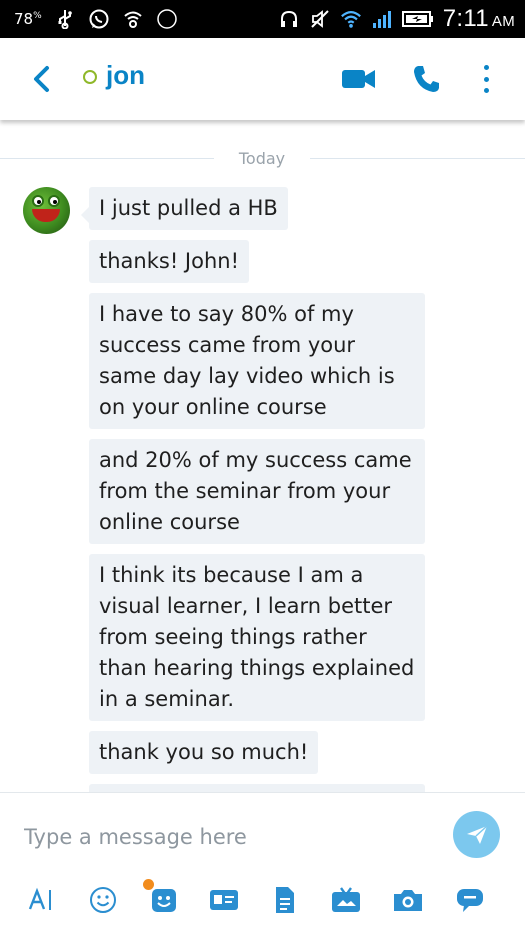 This screenshot has width=525, height=933. I want to click on chevron-left-icon, so click(41, 79).